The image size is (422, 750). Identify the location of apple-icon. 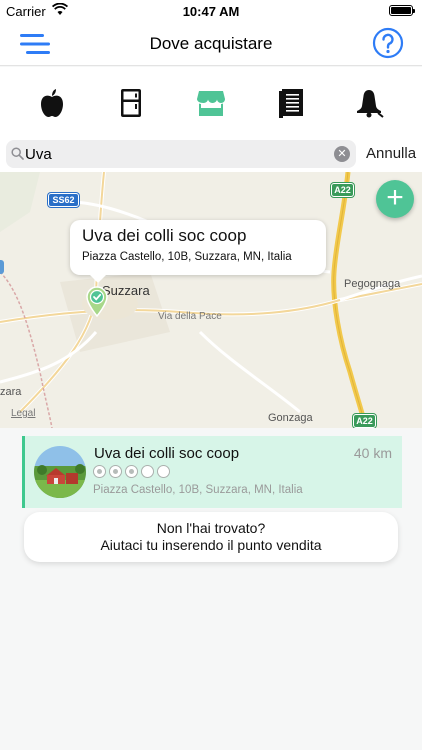
(51, 102).